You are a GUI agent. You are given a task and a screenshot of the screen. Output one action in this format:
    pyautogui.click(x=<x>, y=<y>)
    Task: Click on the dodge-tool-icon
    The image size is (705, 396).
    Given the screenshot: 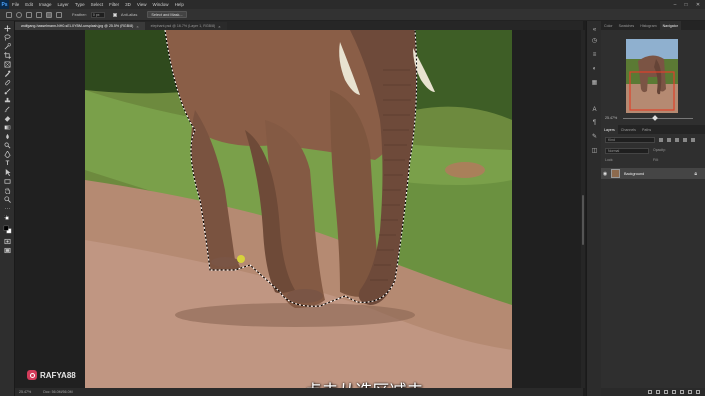 What is the action you would take?
    pyautogui.click(x=7, y=145)
    